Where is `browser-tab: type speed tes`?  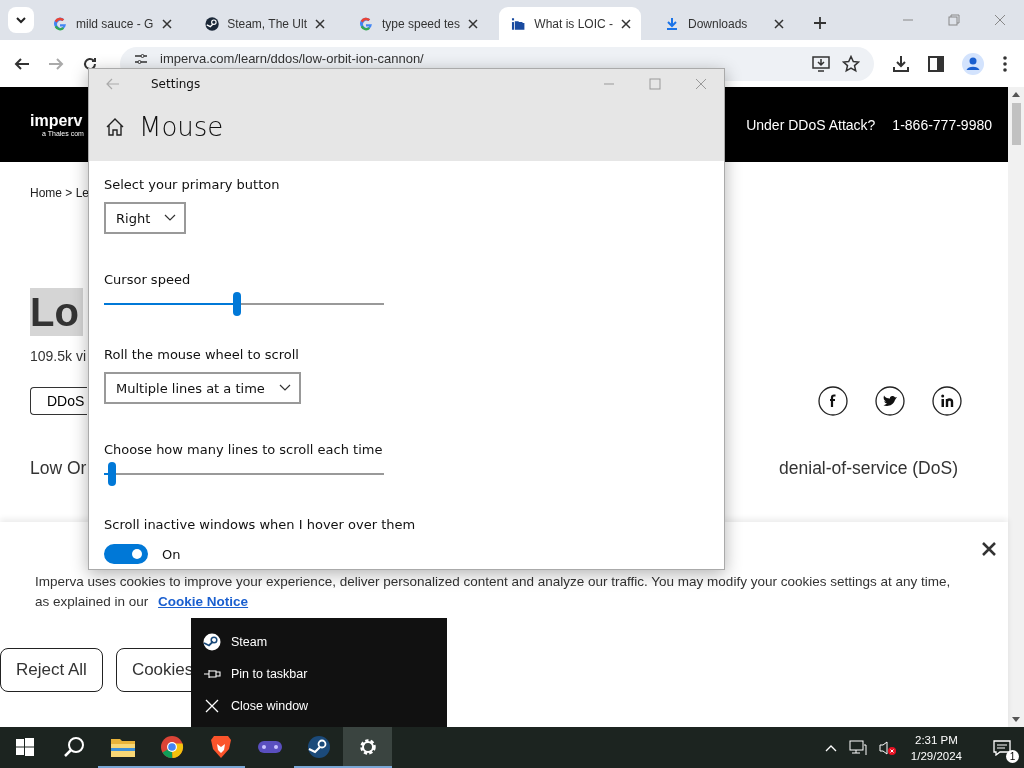 browser-tab: type speed tes is located at coordinates (417, 23).